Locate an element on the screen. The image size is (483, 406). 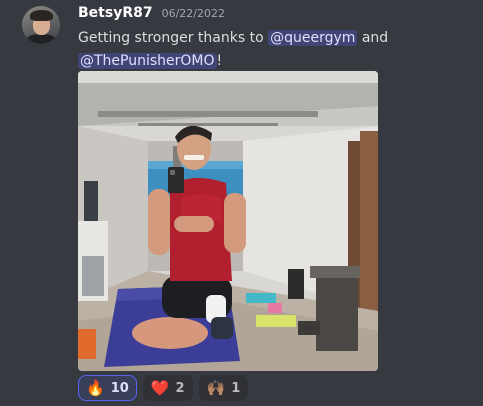
reaction-raised-hands: 🙌🏽 1 is located at coordinates (223, 388).